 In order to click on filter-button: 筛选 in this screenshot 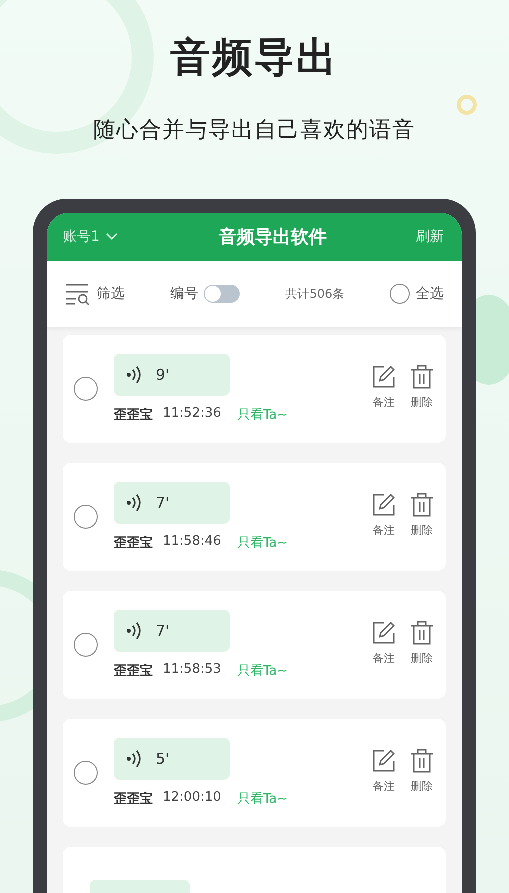, I will do `click(95, 294)`.